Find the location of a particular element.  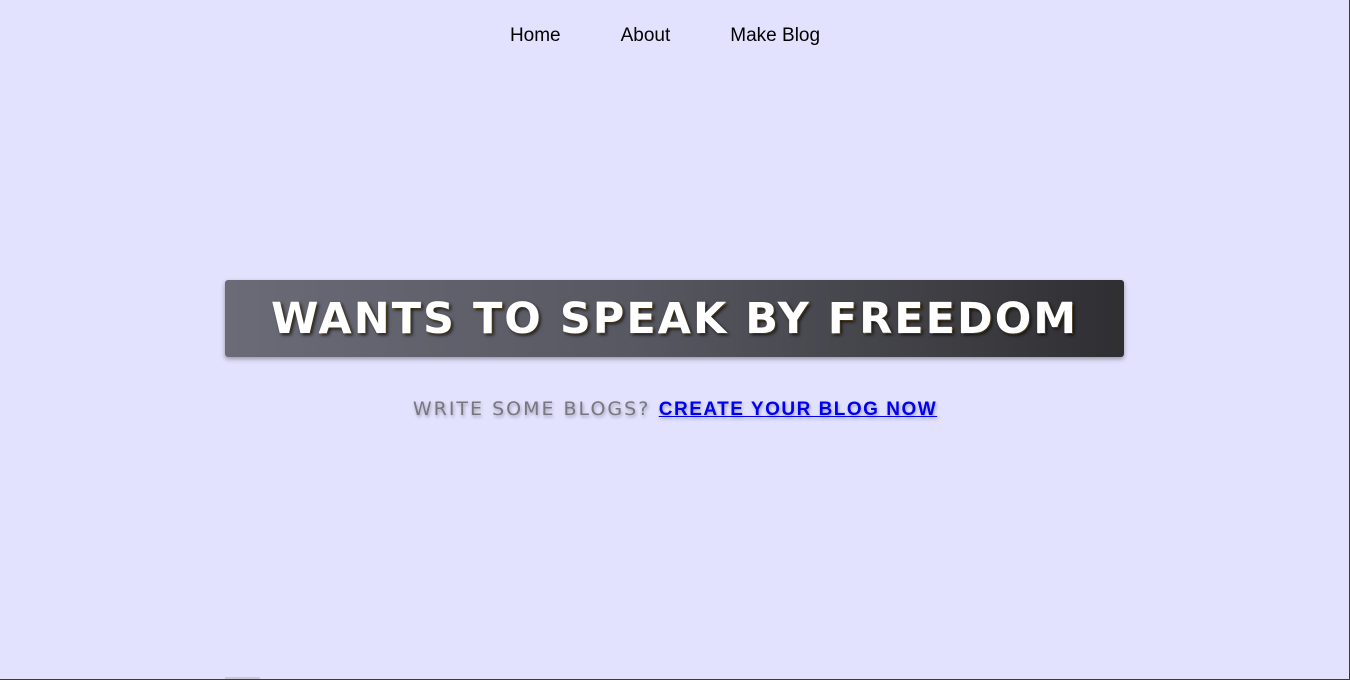

nav-link-home: Home is located at coordinates (535, 36).